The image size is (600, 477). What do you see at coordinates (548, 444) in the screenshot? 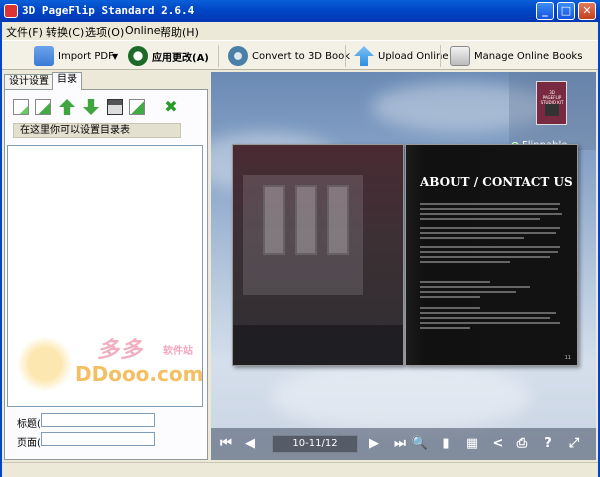
I see `help-icon: ?` at bounding box center [548, 444].